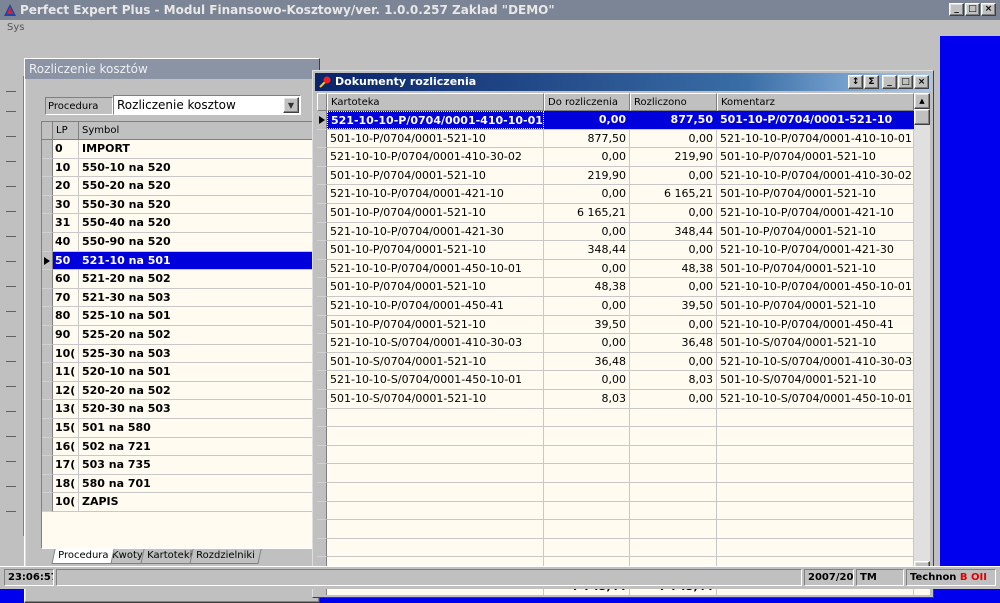 The width and height of the screenshot is (1000, 603). What do you see at coordinates (66, 131) in the screenshot?
I see `column-header-lp: LP` at bounding box center [66, 131].